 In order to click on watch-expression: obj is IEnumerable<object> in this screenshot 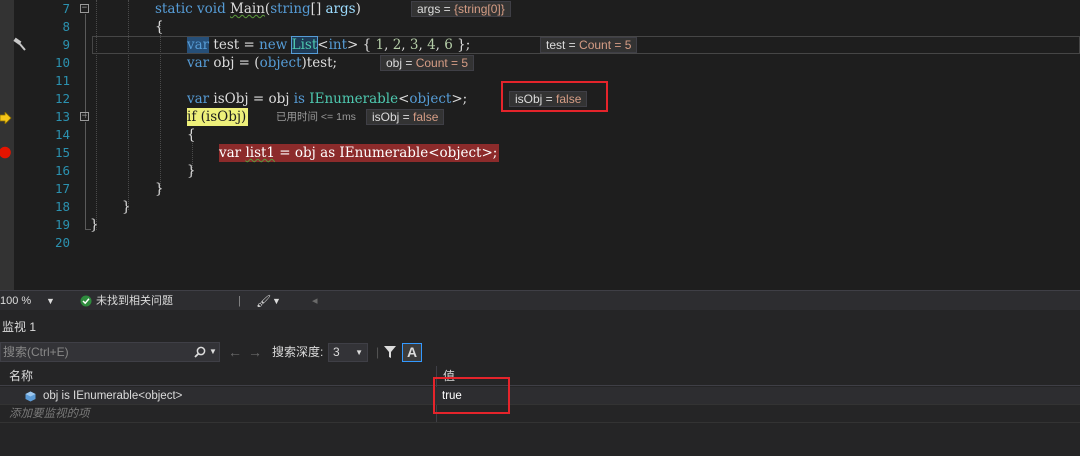, I will do `click(112, 396)`.